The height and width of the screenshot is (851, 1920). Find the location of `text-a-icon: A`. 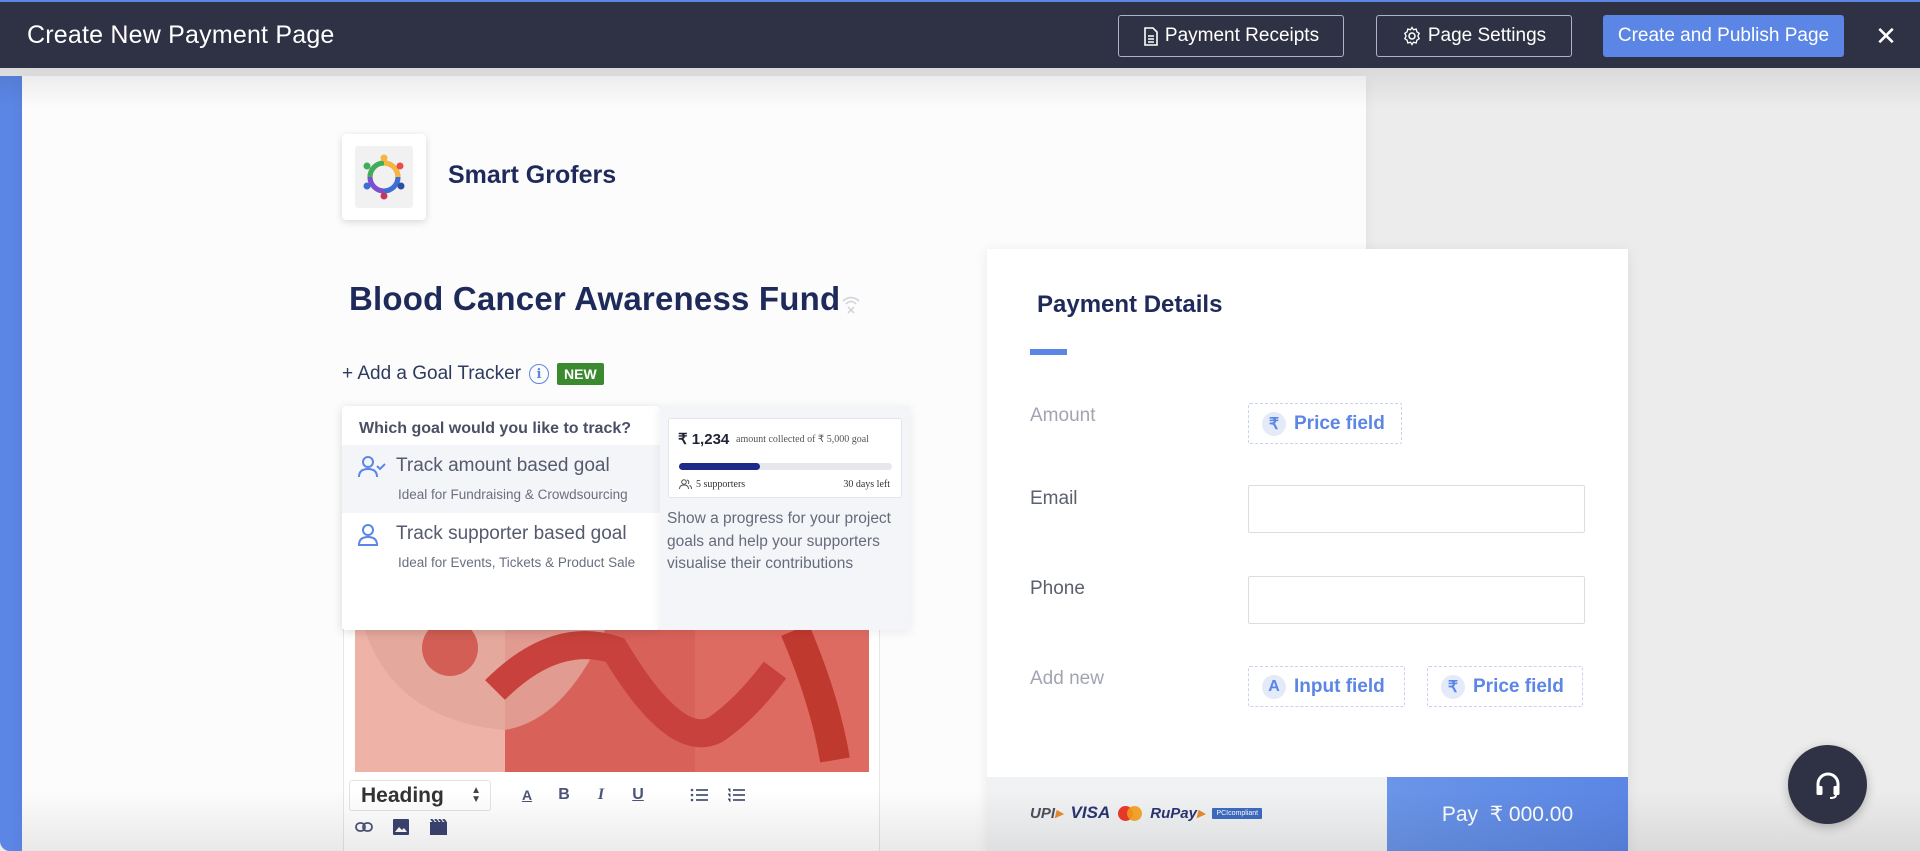

text-a-icon: A is located at coordinates (1274, 686).